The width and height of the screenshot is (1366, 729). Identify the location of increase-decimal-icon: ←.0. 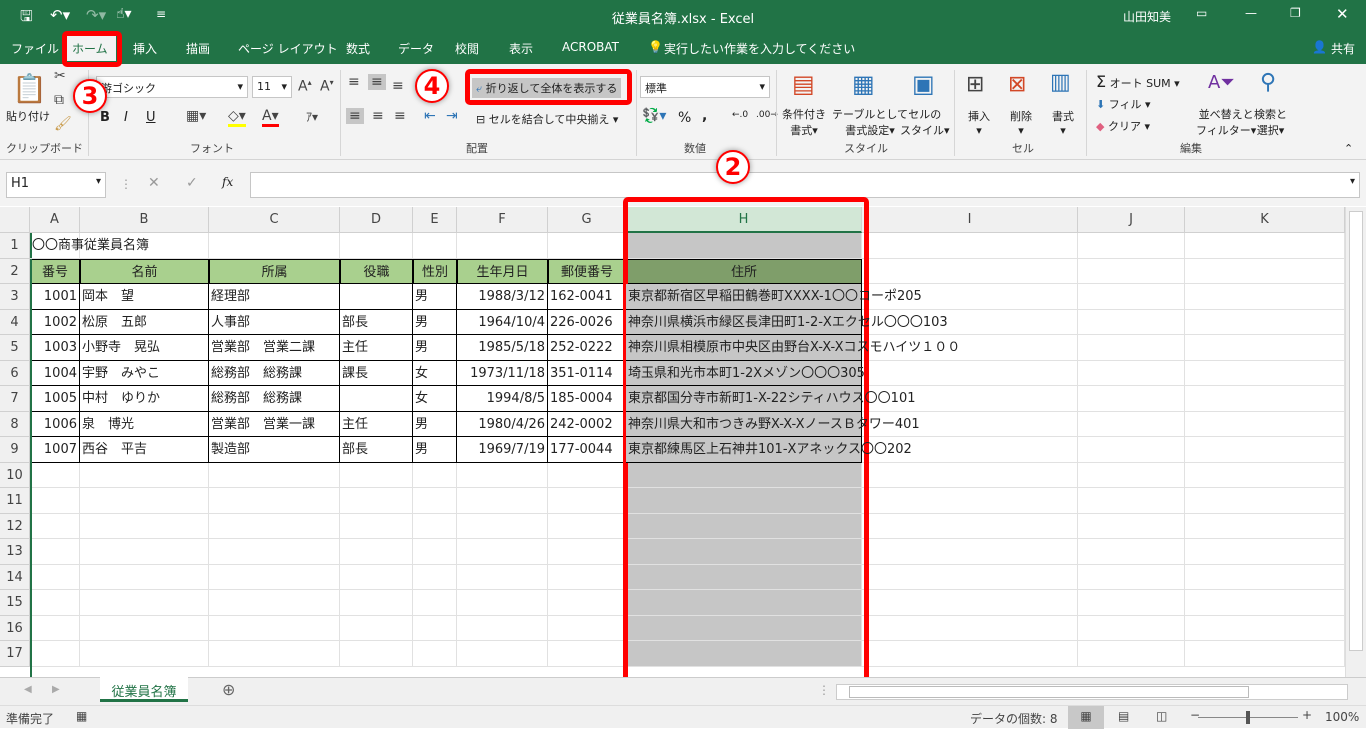
(740, 115).